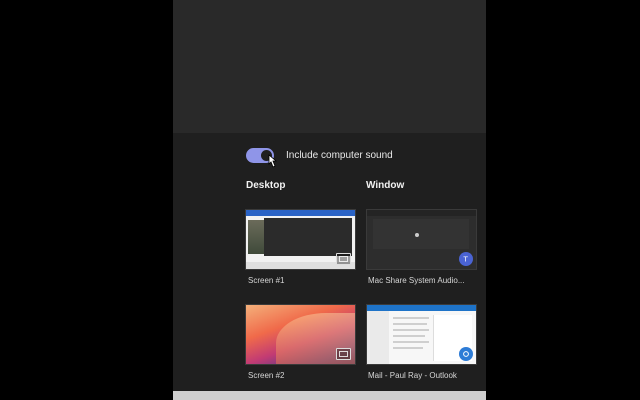 This screenshot has height=400, width=640. Describe the element at coordinates (266, 280) in the screenshot. I see `screen-1-label: Screen #1` at that location.